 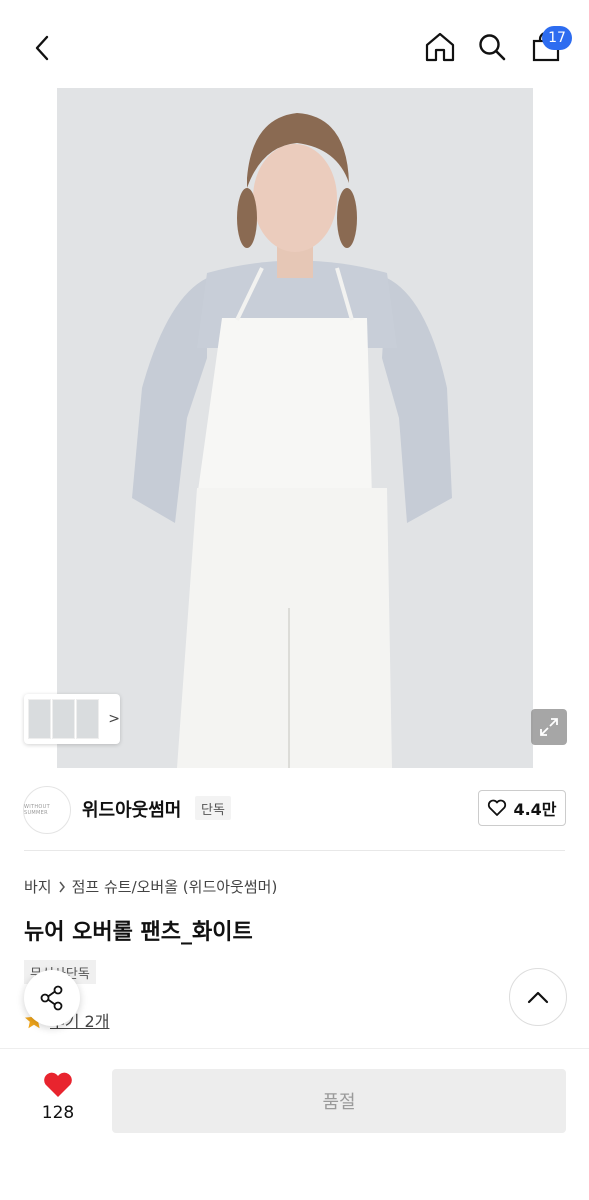 I want to click on chevron-up-icon, so click(x=538, y=997).